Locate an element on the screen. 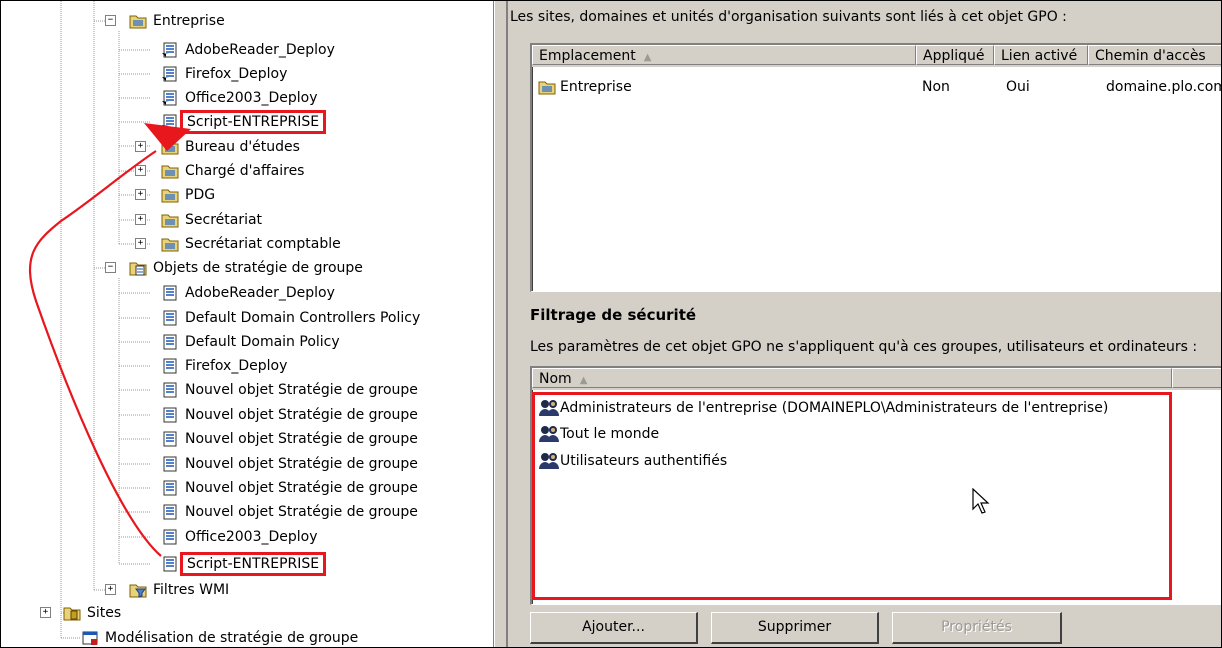  tree-item-entreprise: Entreprise is located at coordinates (178, 21).